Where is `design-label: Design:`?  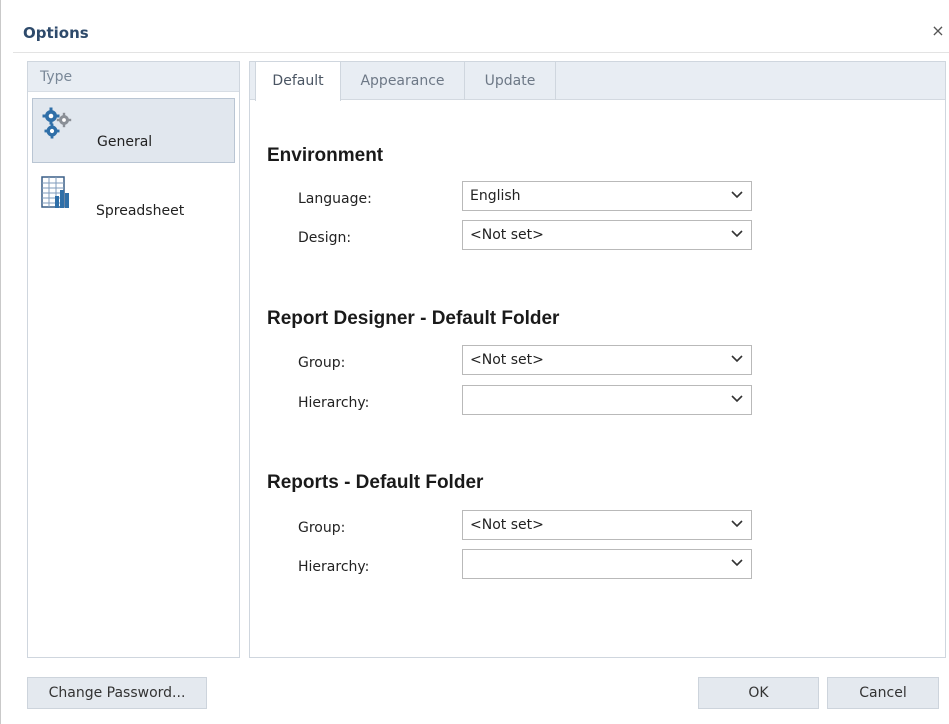
design-label: Design: is located at coordinates (325, 238).